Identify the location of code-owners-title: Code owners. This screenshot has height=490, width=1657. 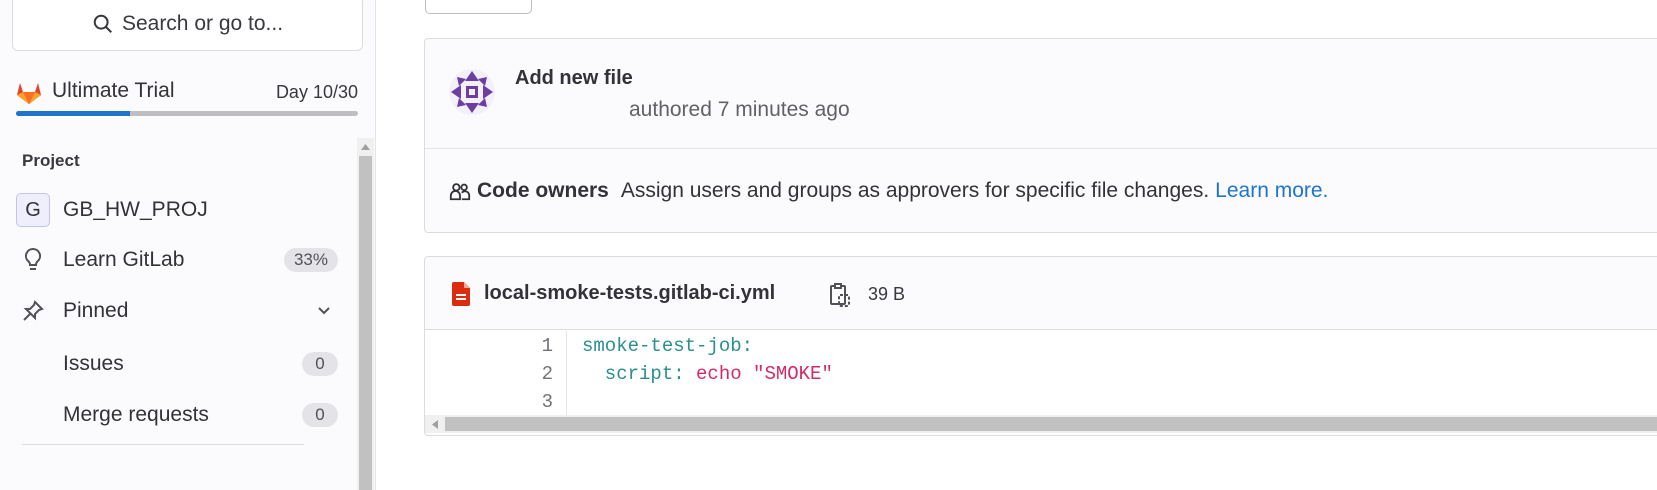
(543, 190).